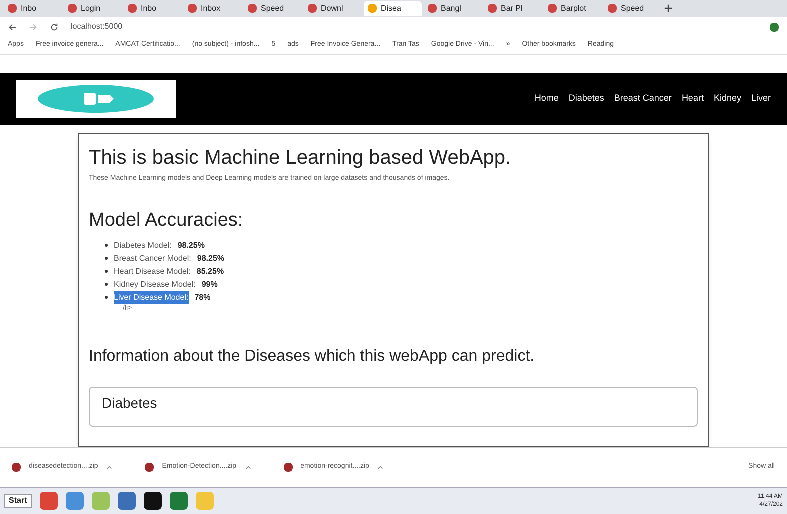 Image resolution: width=787 pixels, height=514 pixels. Describe the element at coordinates (166, 220) in the screenshot. I see `section-heading: Model Accuracies:` at that location.